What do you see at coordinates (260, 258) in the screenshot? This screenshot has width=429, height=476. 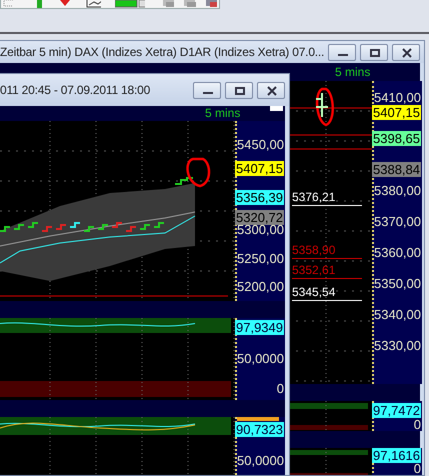 I see `axis-label: 5250,00` at bounding box center [260, 258].